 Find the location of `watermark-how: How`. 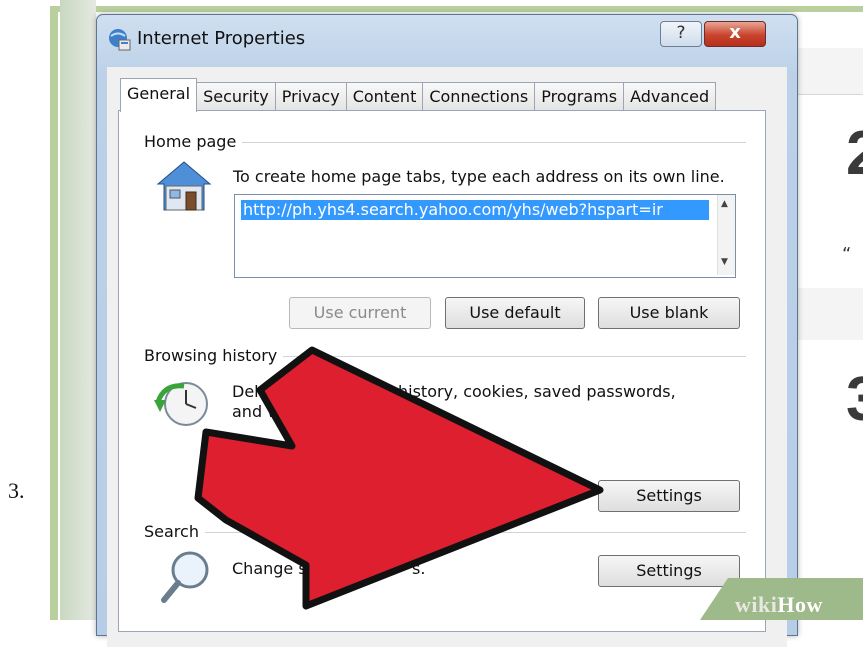

watermark-how: How is located at coordinates (800, 604).